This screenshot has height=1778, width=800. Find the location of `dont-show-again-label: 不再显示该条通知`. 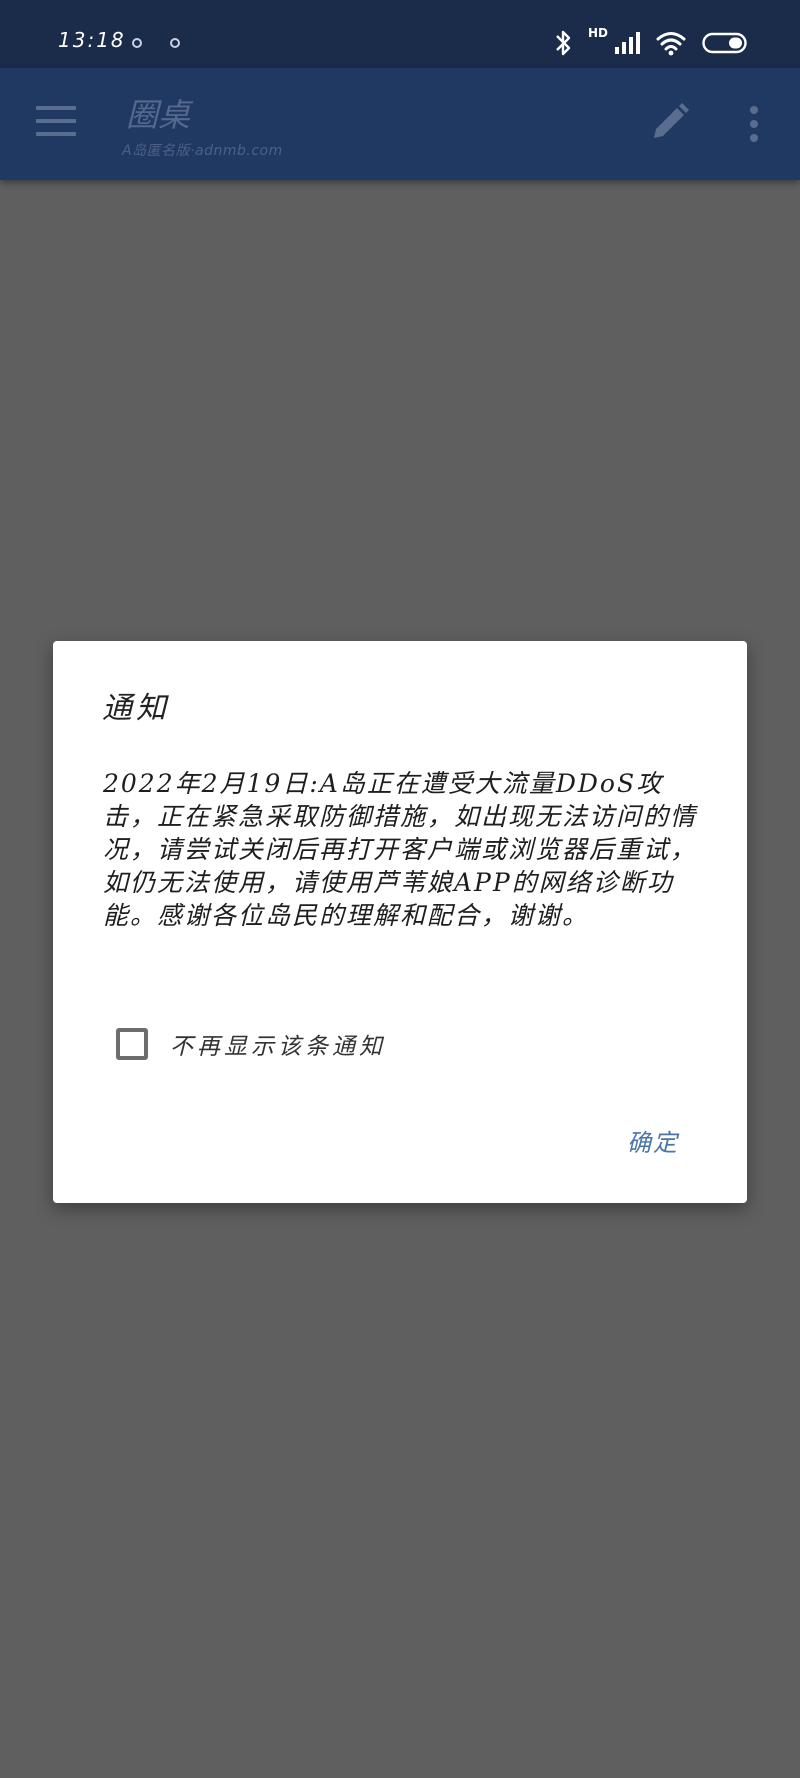

dont-show-again-label: 不再显示该条通知 is located at coordinates (278, 1047).